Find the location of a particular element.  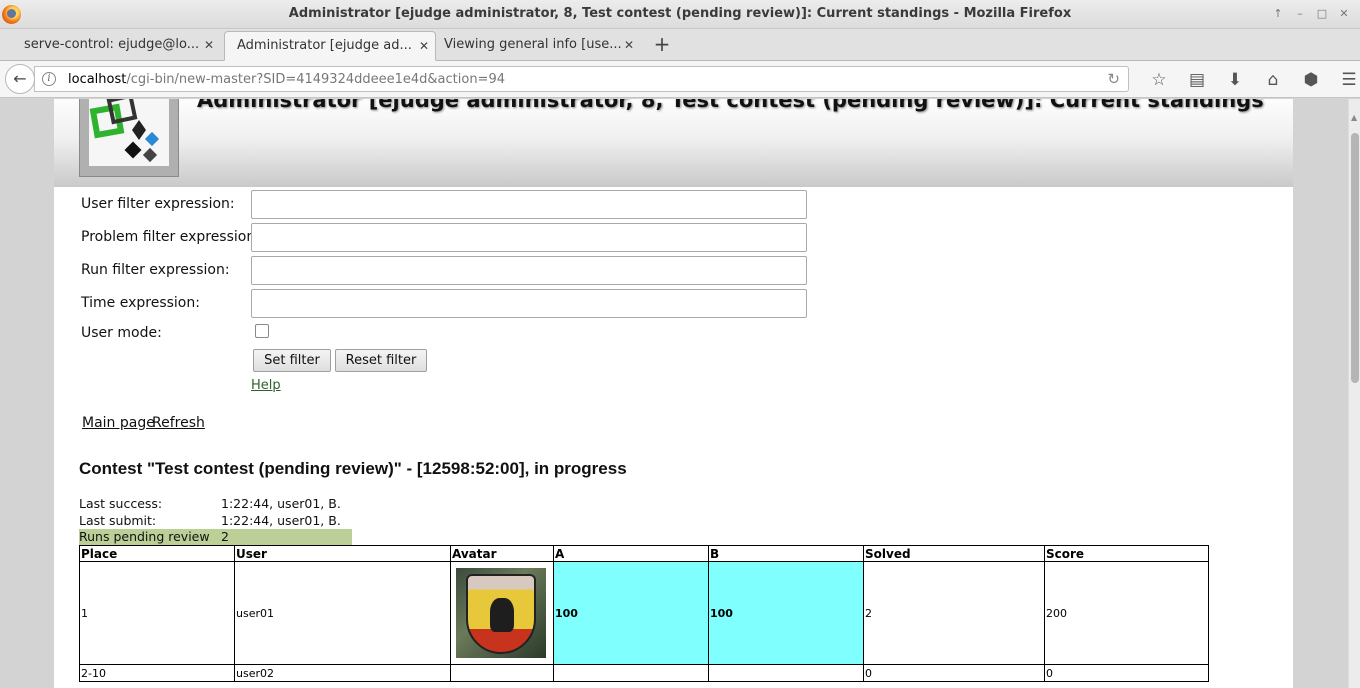

standings-header-row: Place User Avatar A B Solved Score is located at coordinates (644, 553).